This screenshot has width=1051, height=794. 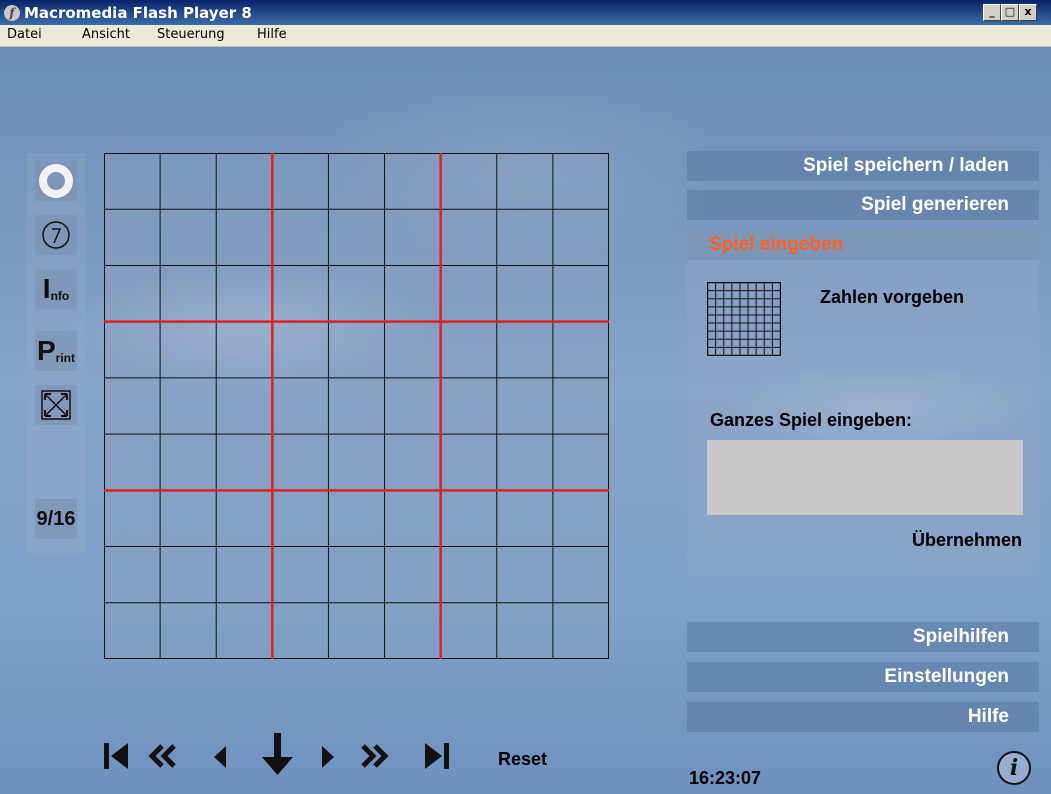 What do you see at coordinates (375, 756) in the screenshot?
I see `fast-forward-icon` at bounding box center [375, 756].